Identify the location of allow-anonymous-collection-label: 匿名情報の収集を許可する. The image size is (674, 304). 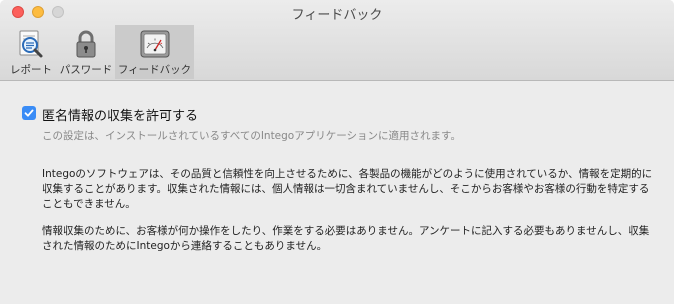
(120, 114).